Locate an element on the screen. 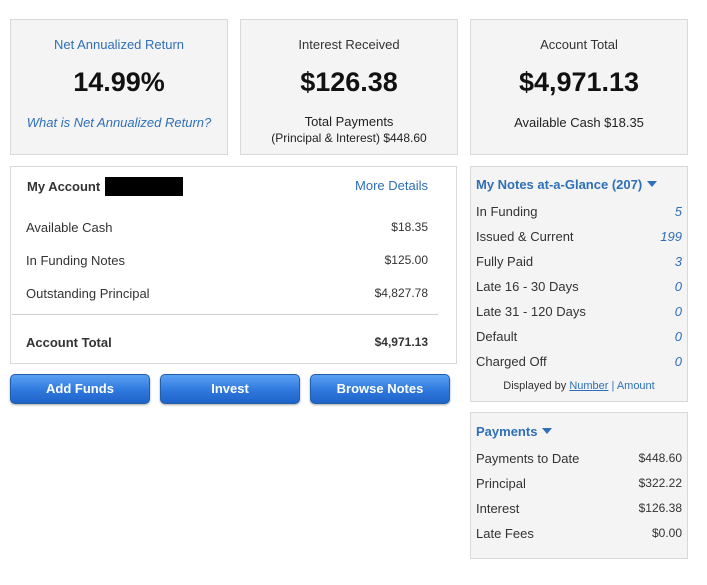  account-total-value: $4,971.13 is located at coordinates (579, 82).